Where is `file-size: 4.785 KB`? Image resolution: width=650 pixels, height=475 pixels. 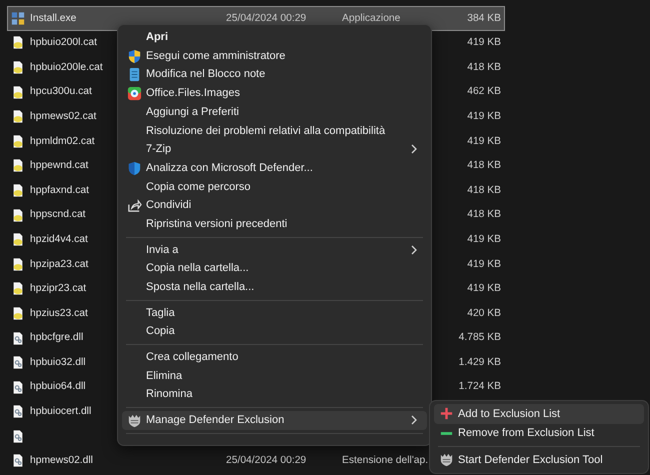
file-size: 4.785 KB is located at coordinates (479, 338).